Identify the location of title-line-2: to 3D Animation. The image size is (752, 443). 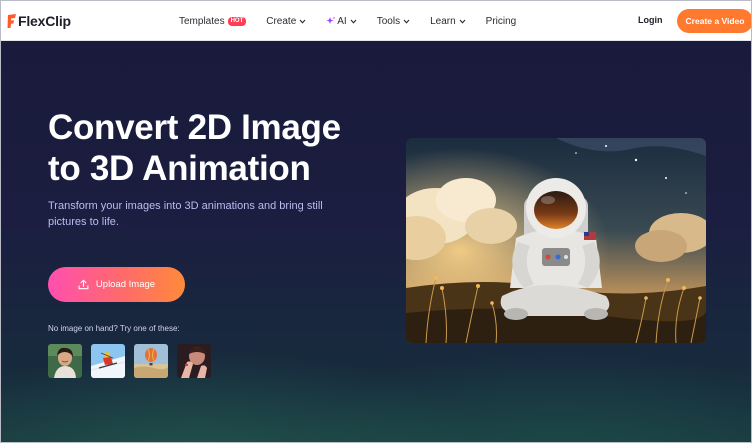
(179, 168).